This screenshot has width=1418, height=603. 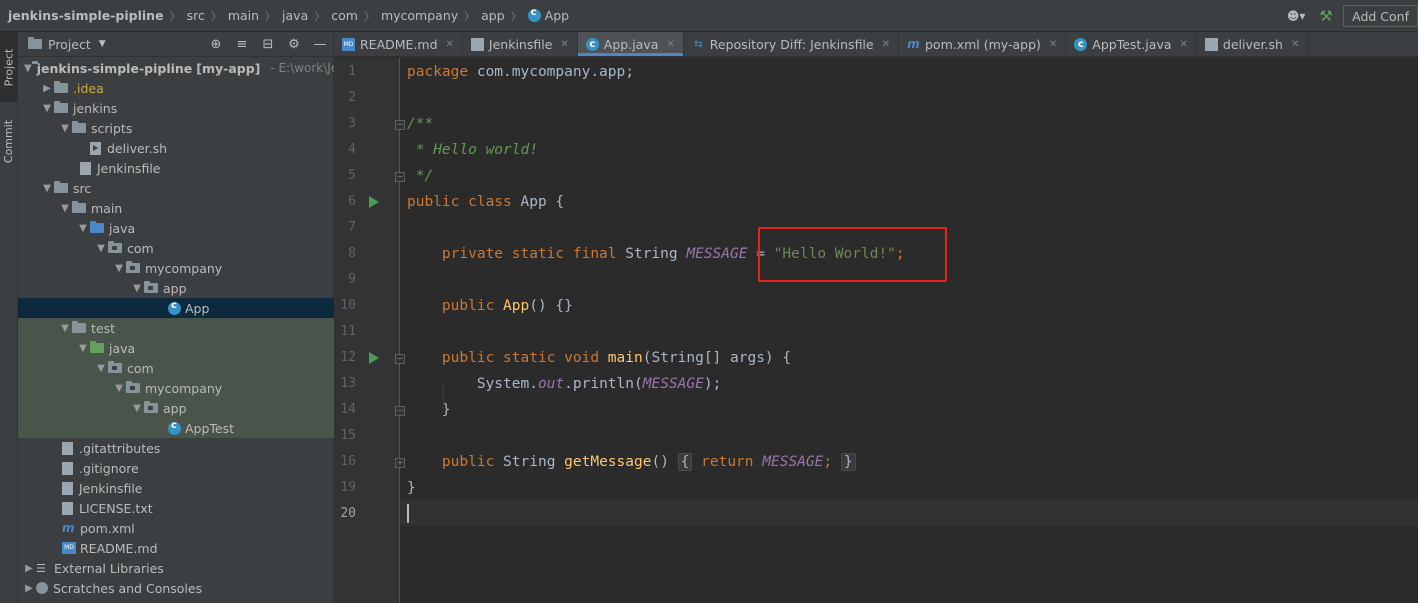 What do you see at coordinates (295, 15) in the screenshot?
I see `breadcrumb-java: java` at bounding box center [295, 15].